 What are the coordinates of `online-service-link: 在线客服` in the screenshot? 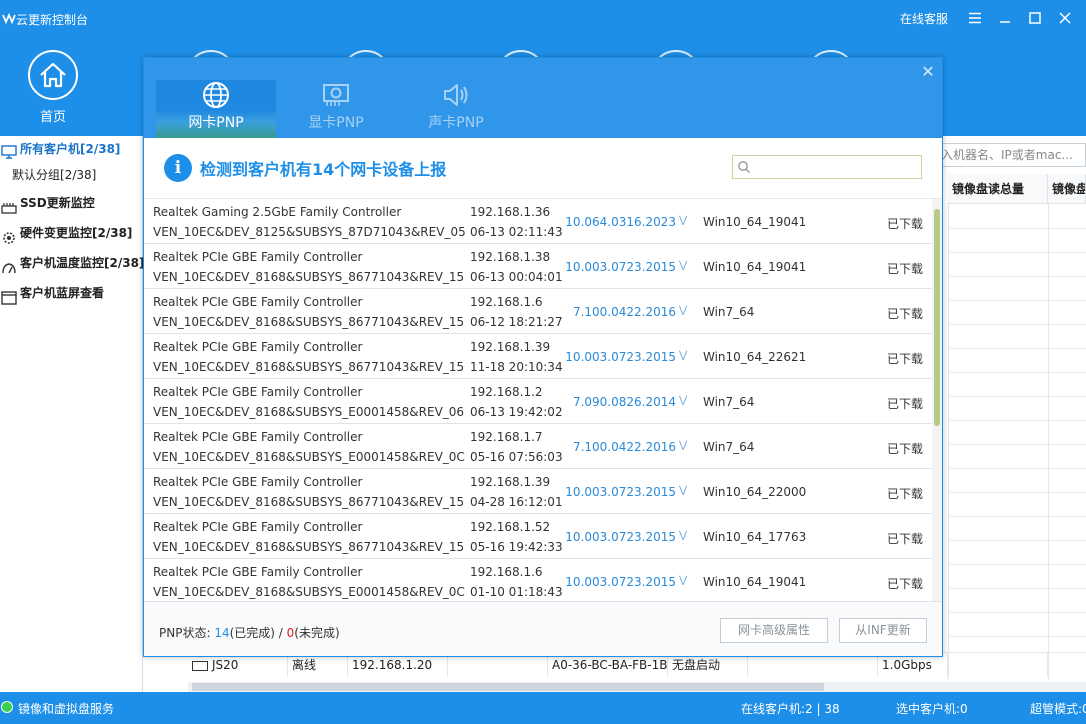 It's located at (924, 18).